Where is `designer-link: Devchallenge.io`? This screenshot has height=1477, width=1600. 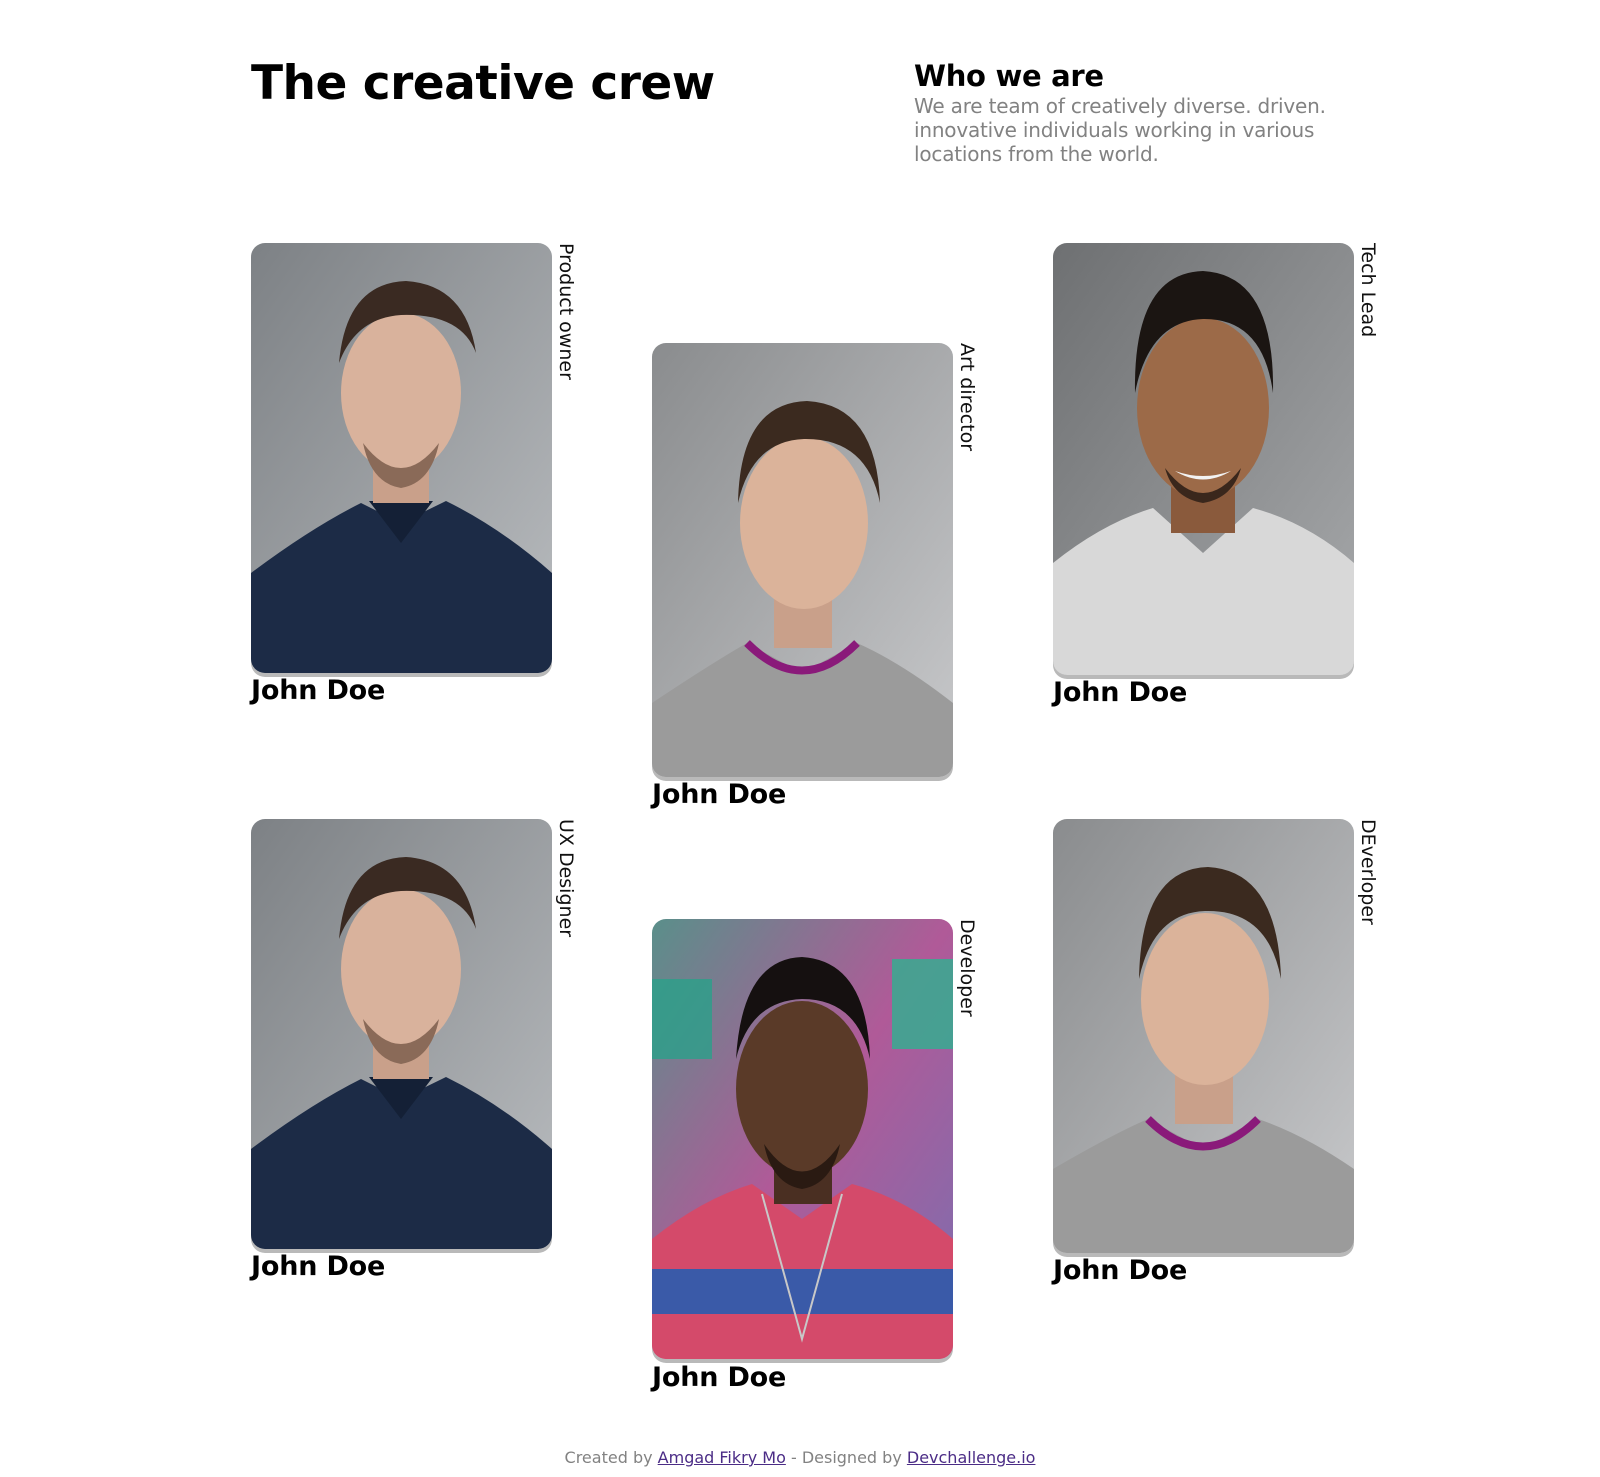 designer-link: Devchallenge.io is located at coordinates (971, 1457).